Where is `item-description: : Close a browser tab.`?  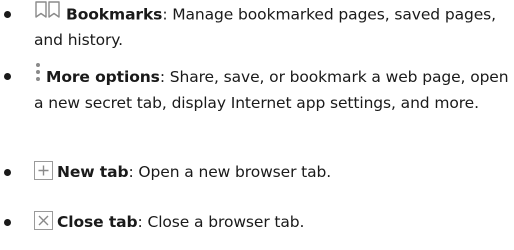
item-description: : Close a browser tab. is located at coordinates (221, 222).